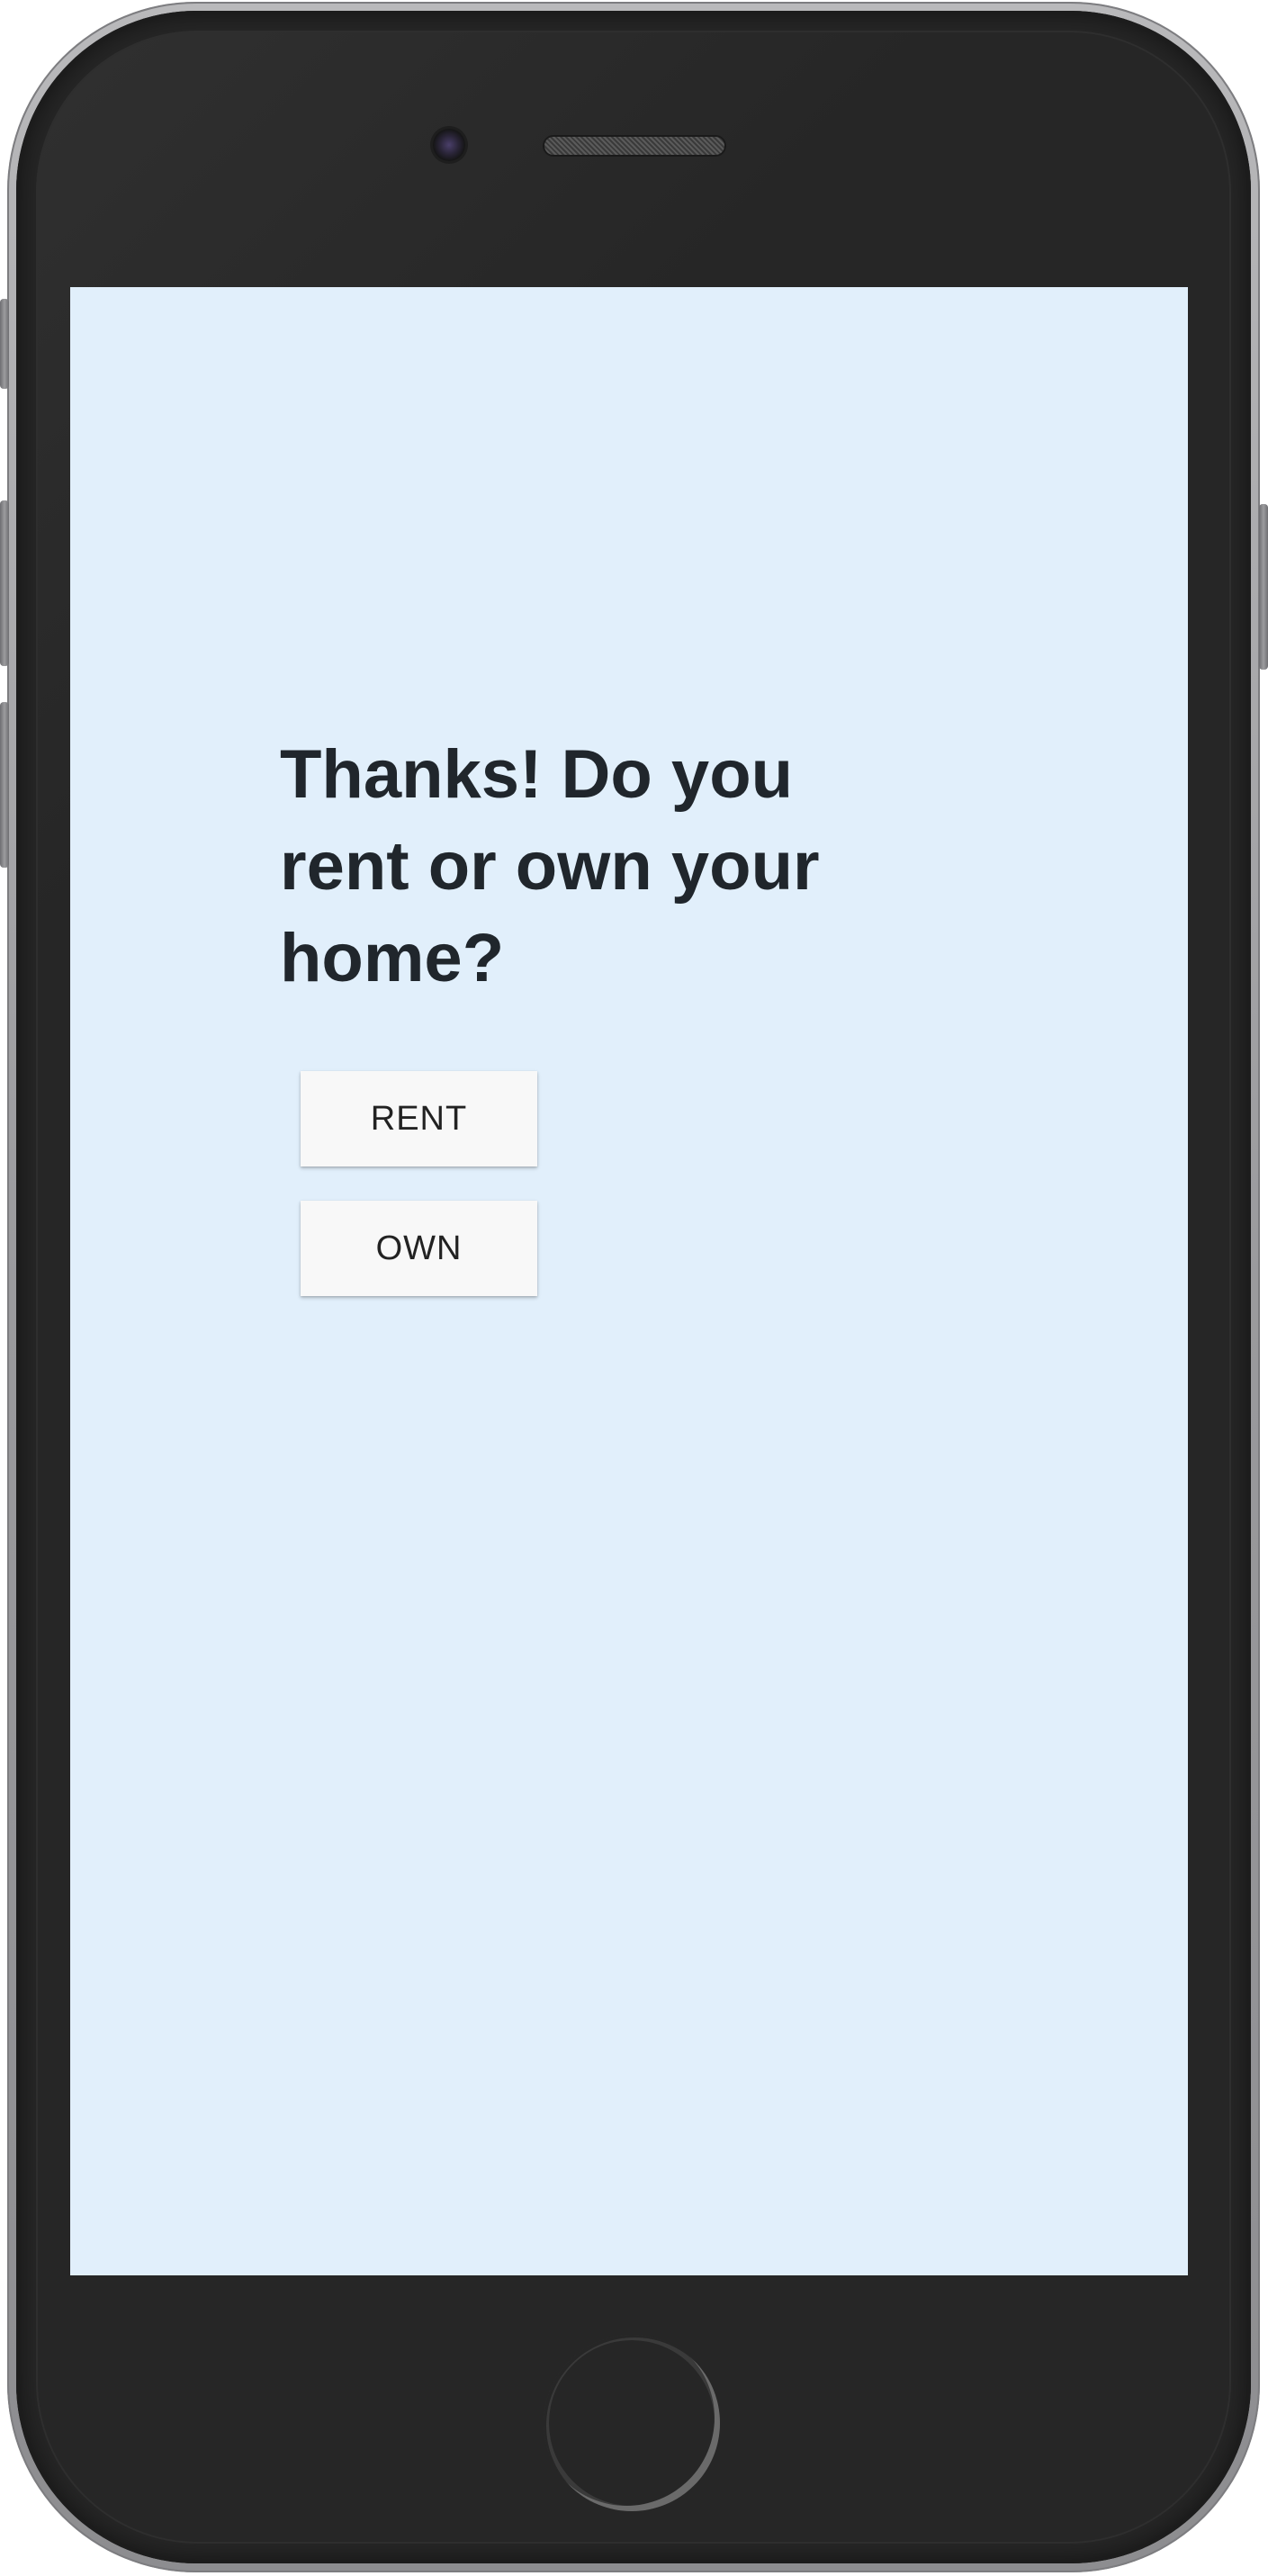 The width and height of the screenshot is (1268, 2576). What do you see at coordinates (4, 785) in the screenshot?
I see `volume-down-button` at bounding box center [4, 785].